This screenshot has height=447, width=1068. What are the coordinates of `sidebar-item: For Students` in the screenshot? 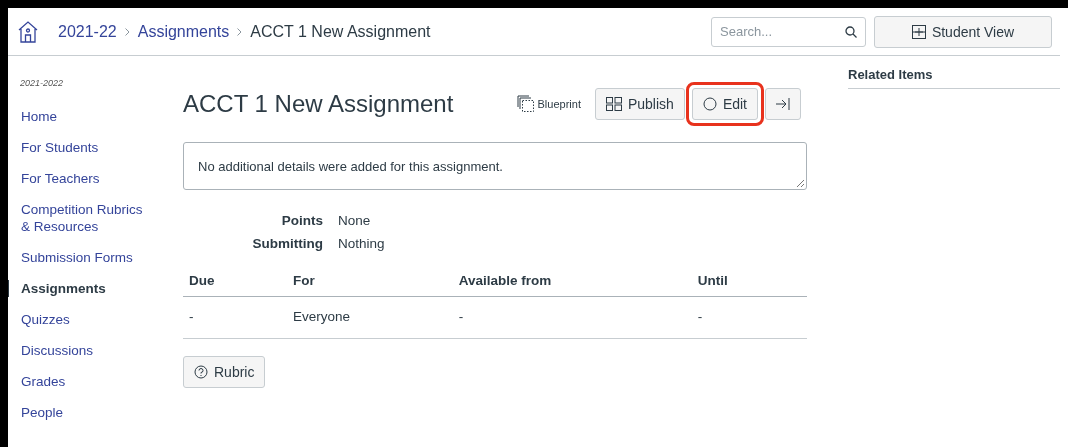 It's located at (95, 147).